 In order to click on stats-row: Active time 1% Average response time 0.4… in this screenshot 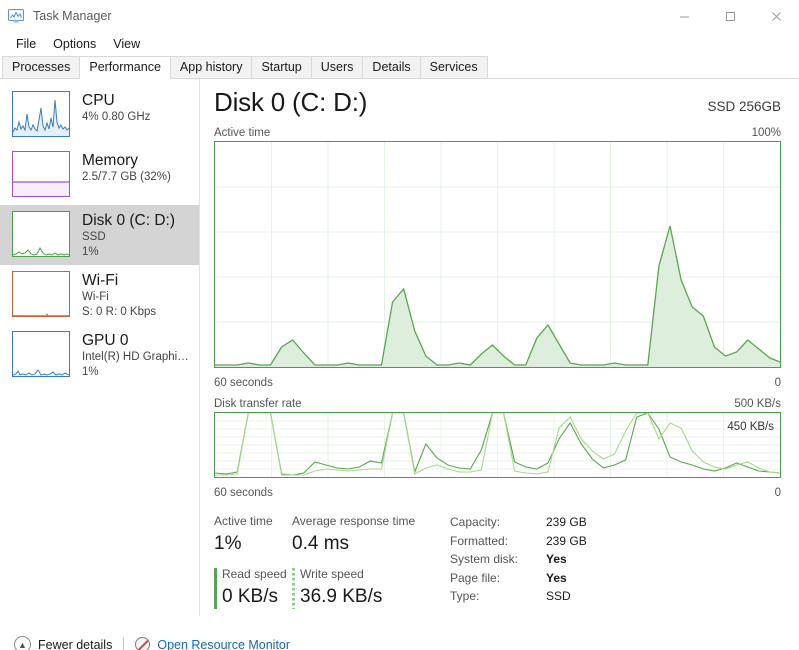, I will do `click(497, 562)`.